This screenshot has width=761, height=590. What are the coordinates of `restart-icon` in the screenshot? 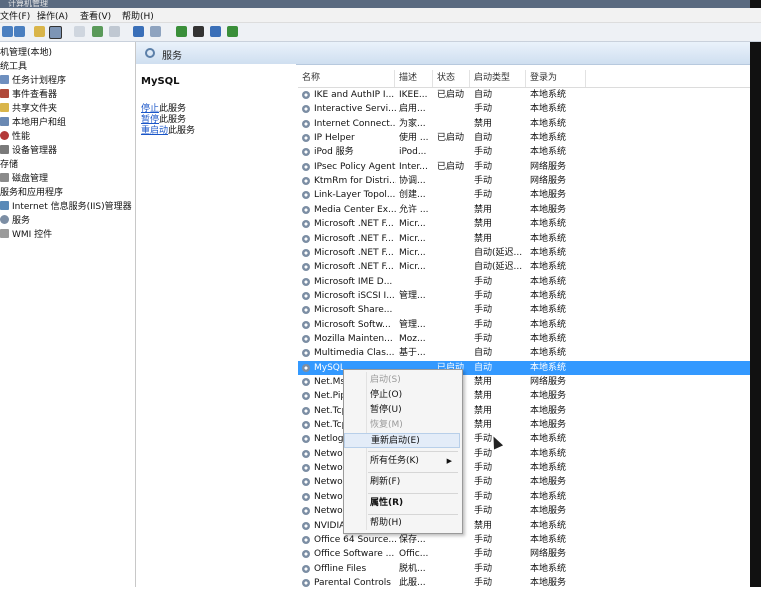 It's located at (232, 31).